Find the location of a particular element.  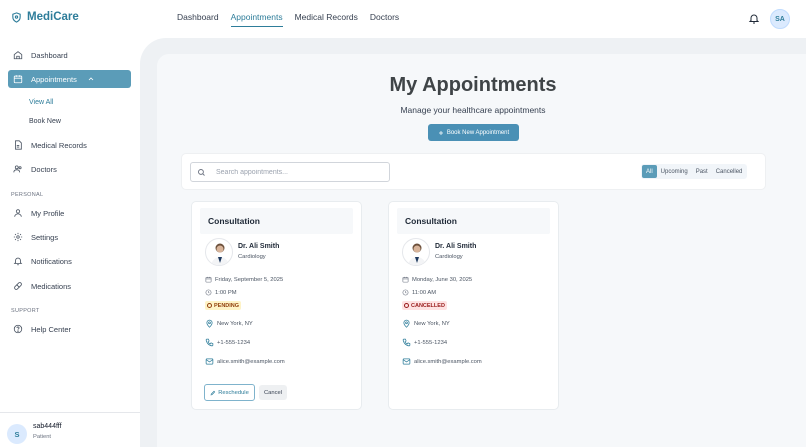

status-badge: CANCELLED is located at coordinates (424, 305).